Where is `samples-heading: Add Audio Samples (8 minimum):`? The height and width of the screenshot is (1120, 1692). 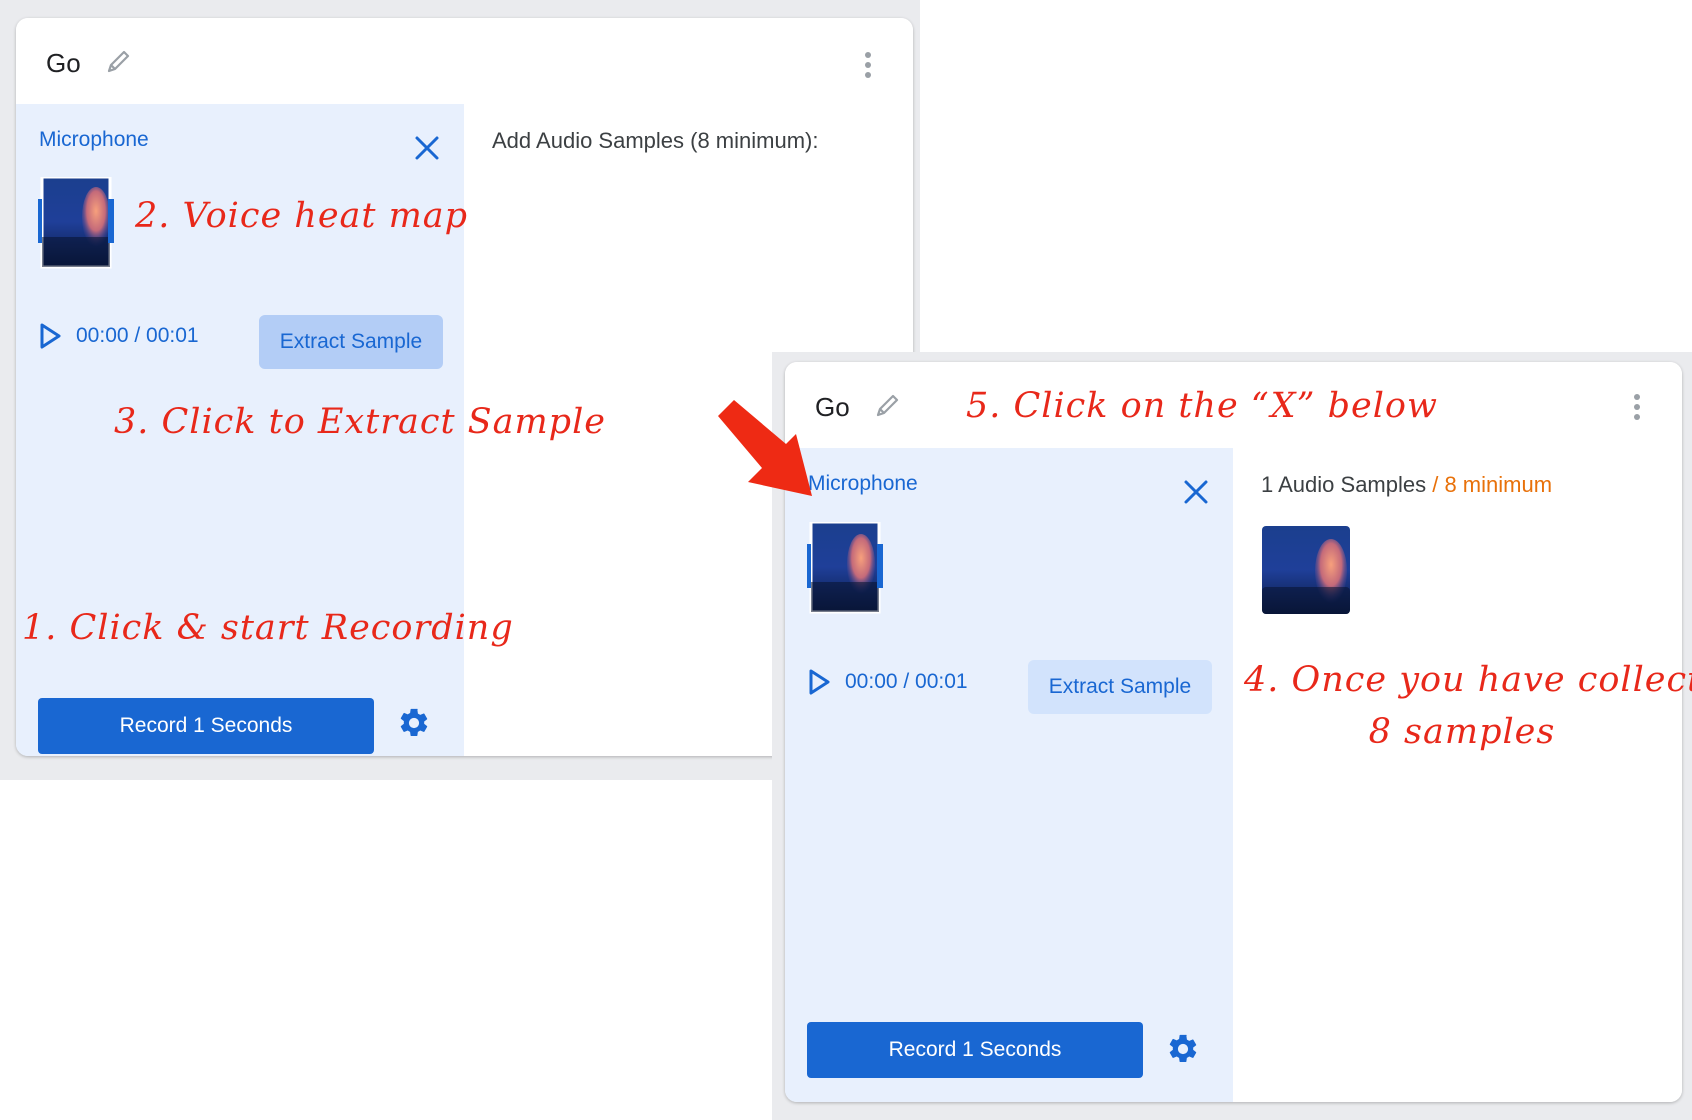 samples-heading: Add Audio Samples (8 minimum): is located at coordinates (655, 140).